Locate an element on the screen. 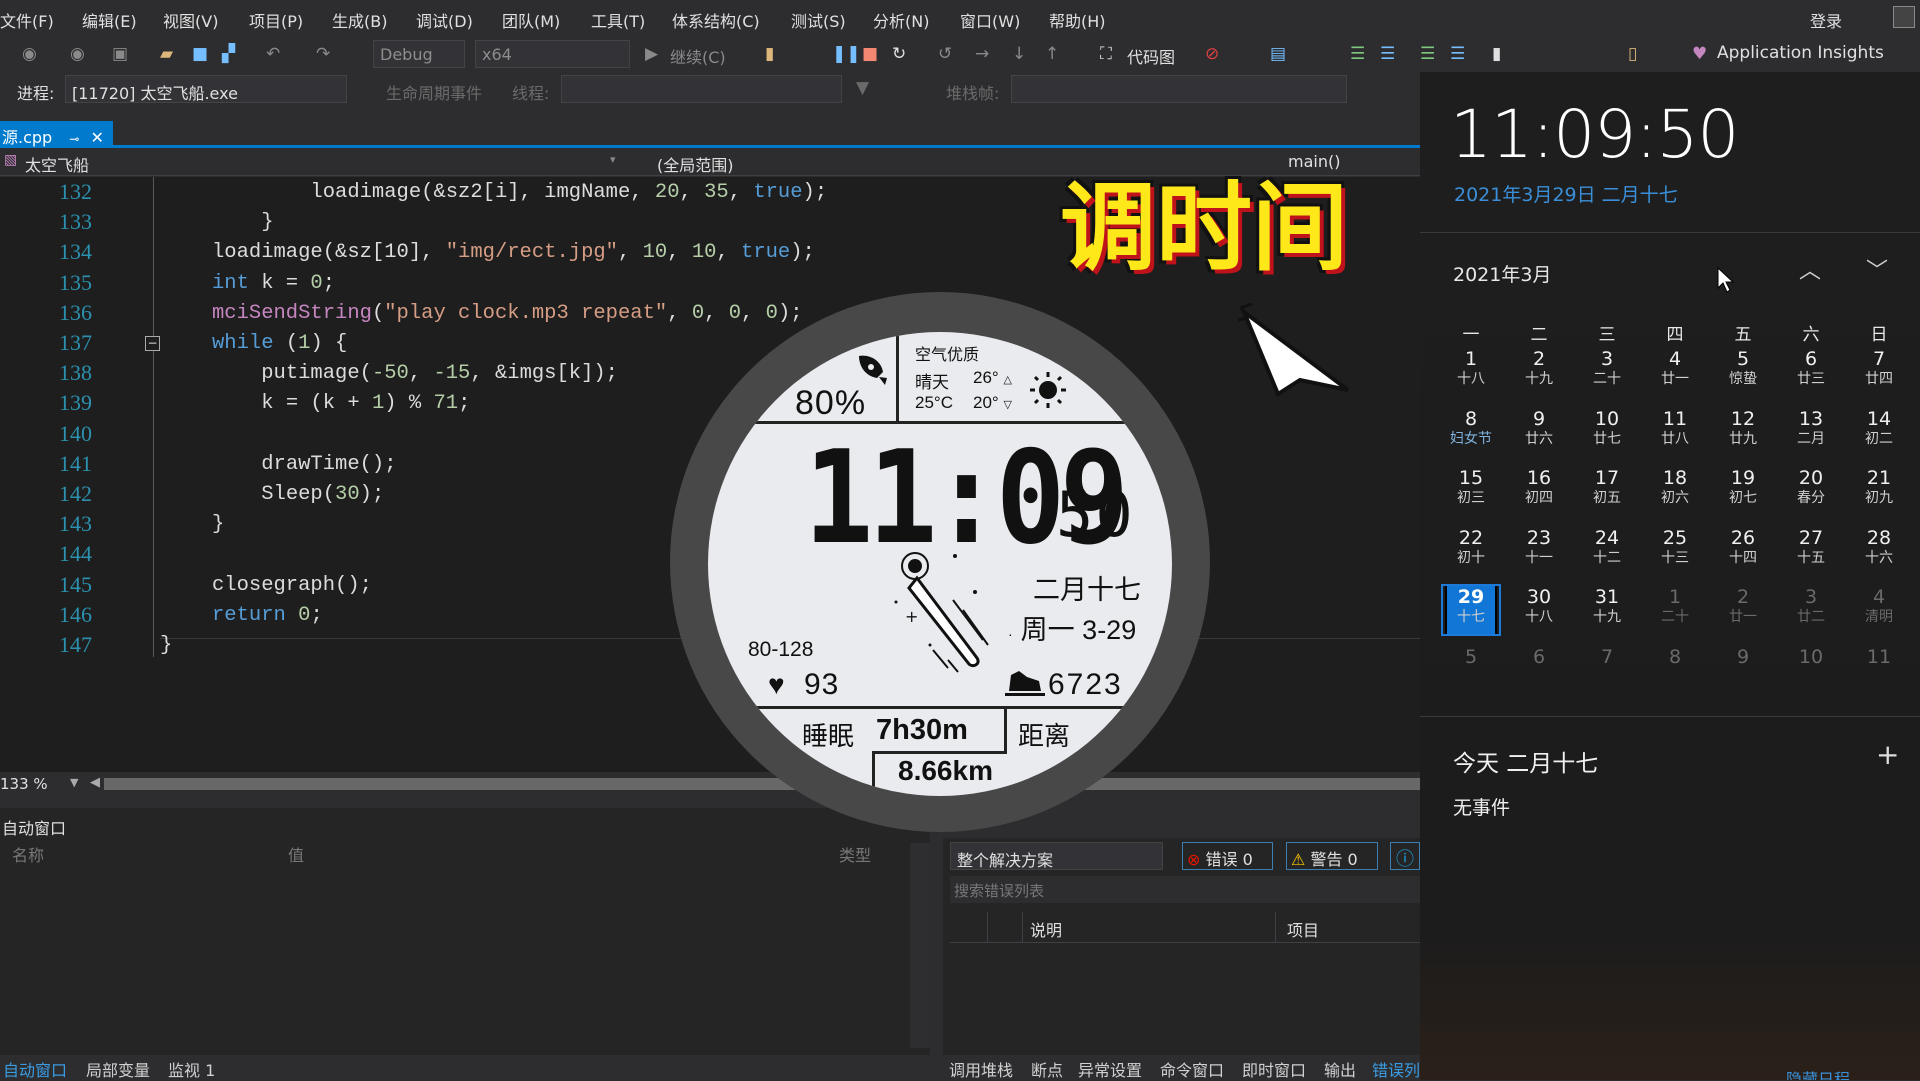 Image resolution: width=1920 pixels, height=1081 pixels. tool-tab: 监视 1 is located at coordinates (191, 1069).